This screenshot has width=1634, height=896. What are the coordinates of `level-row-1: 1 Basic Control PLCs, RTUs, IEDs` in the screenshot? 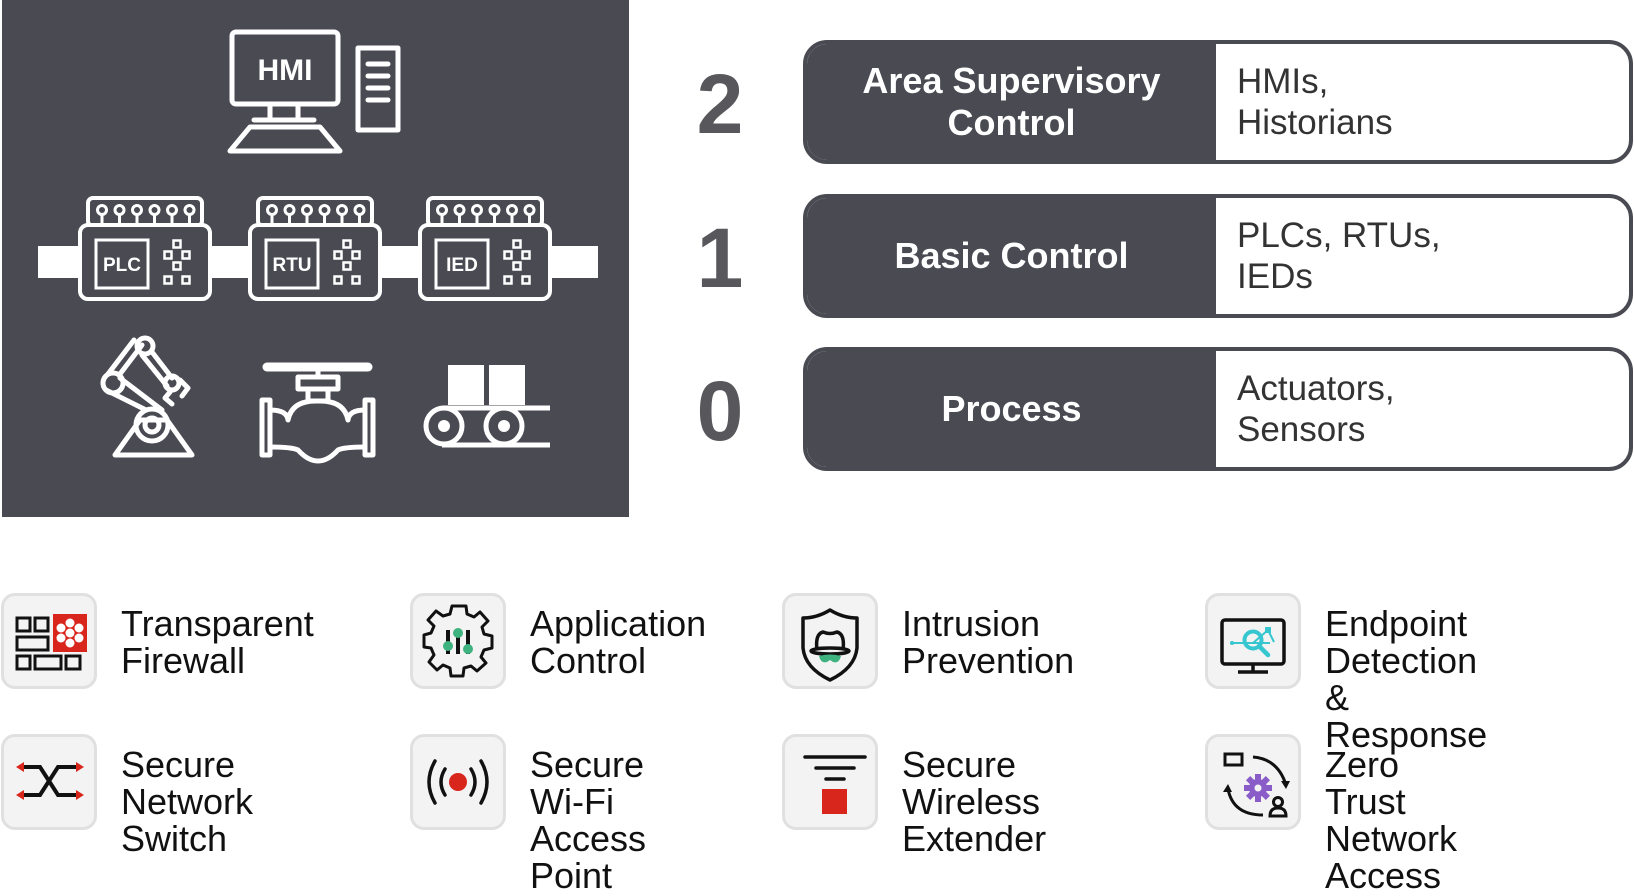 It's located at (1157, 258).